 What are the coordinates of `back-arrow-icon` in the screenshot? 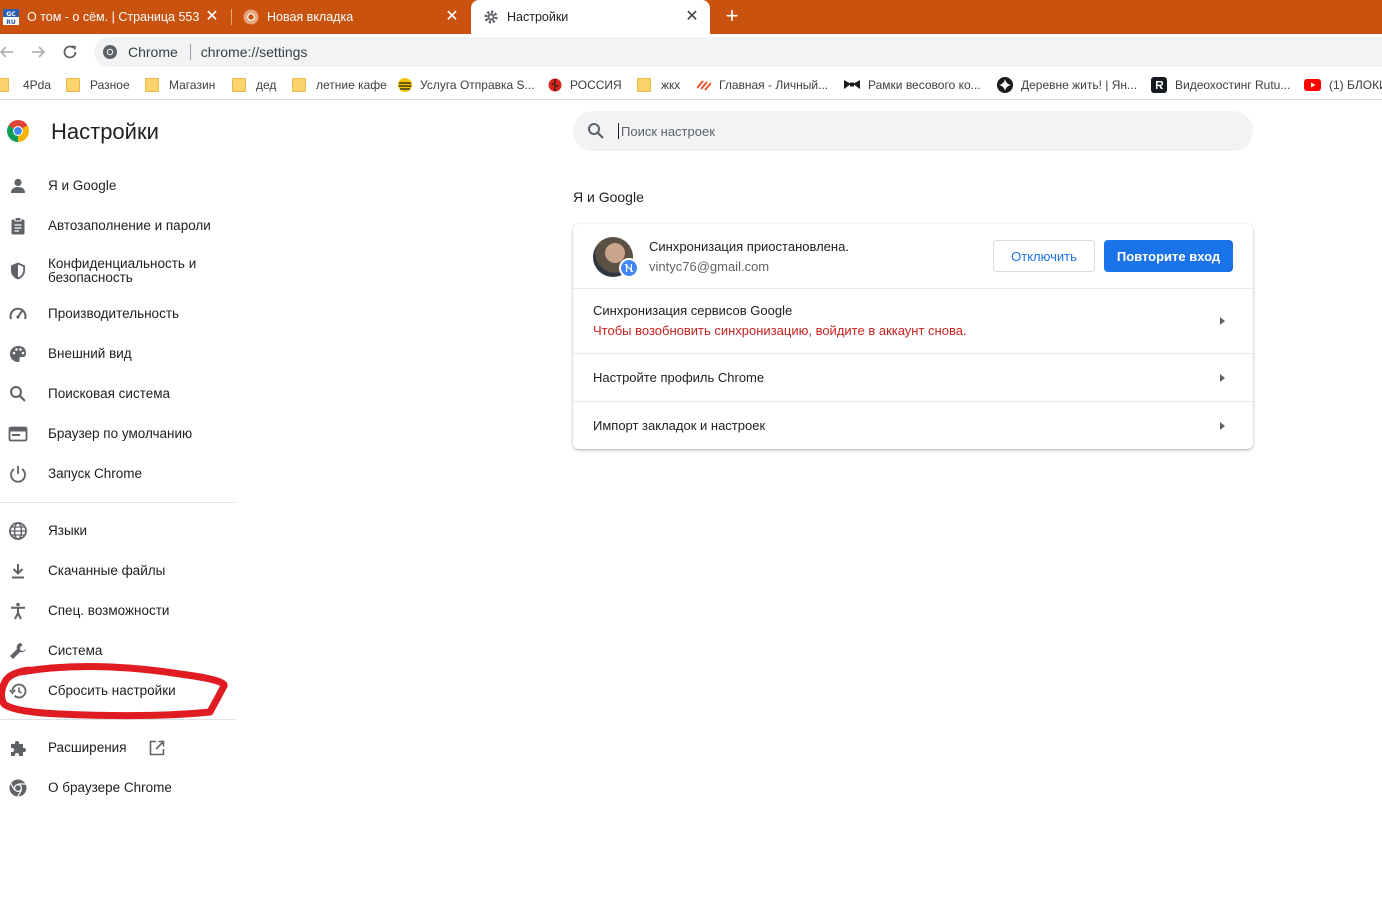 It's located at (8, 52).